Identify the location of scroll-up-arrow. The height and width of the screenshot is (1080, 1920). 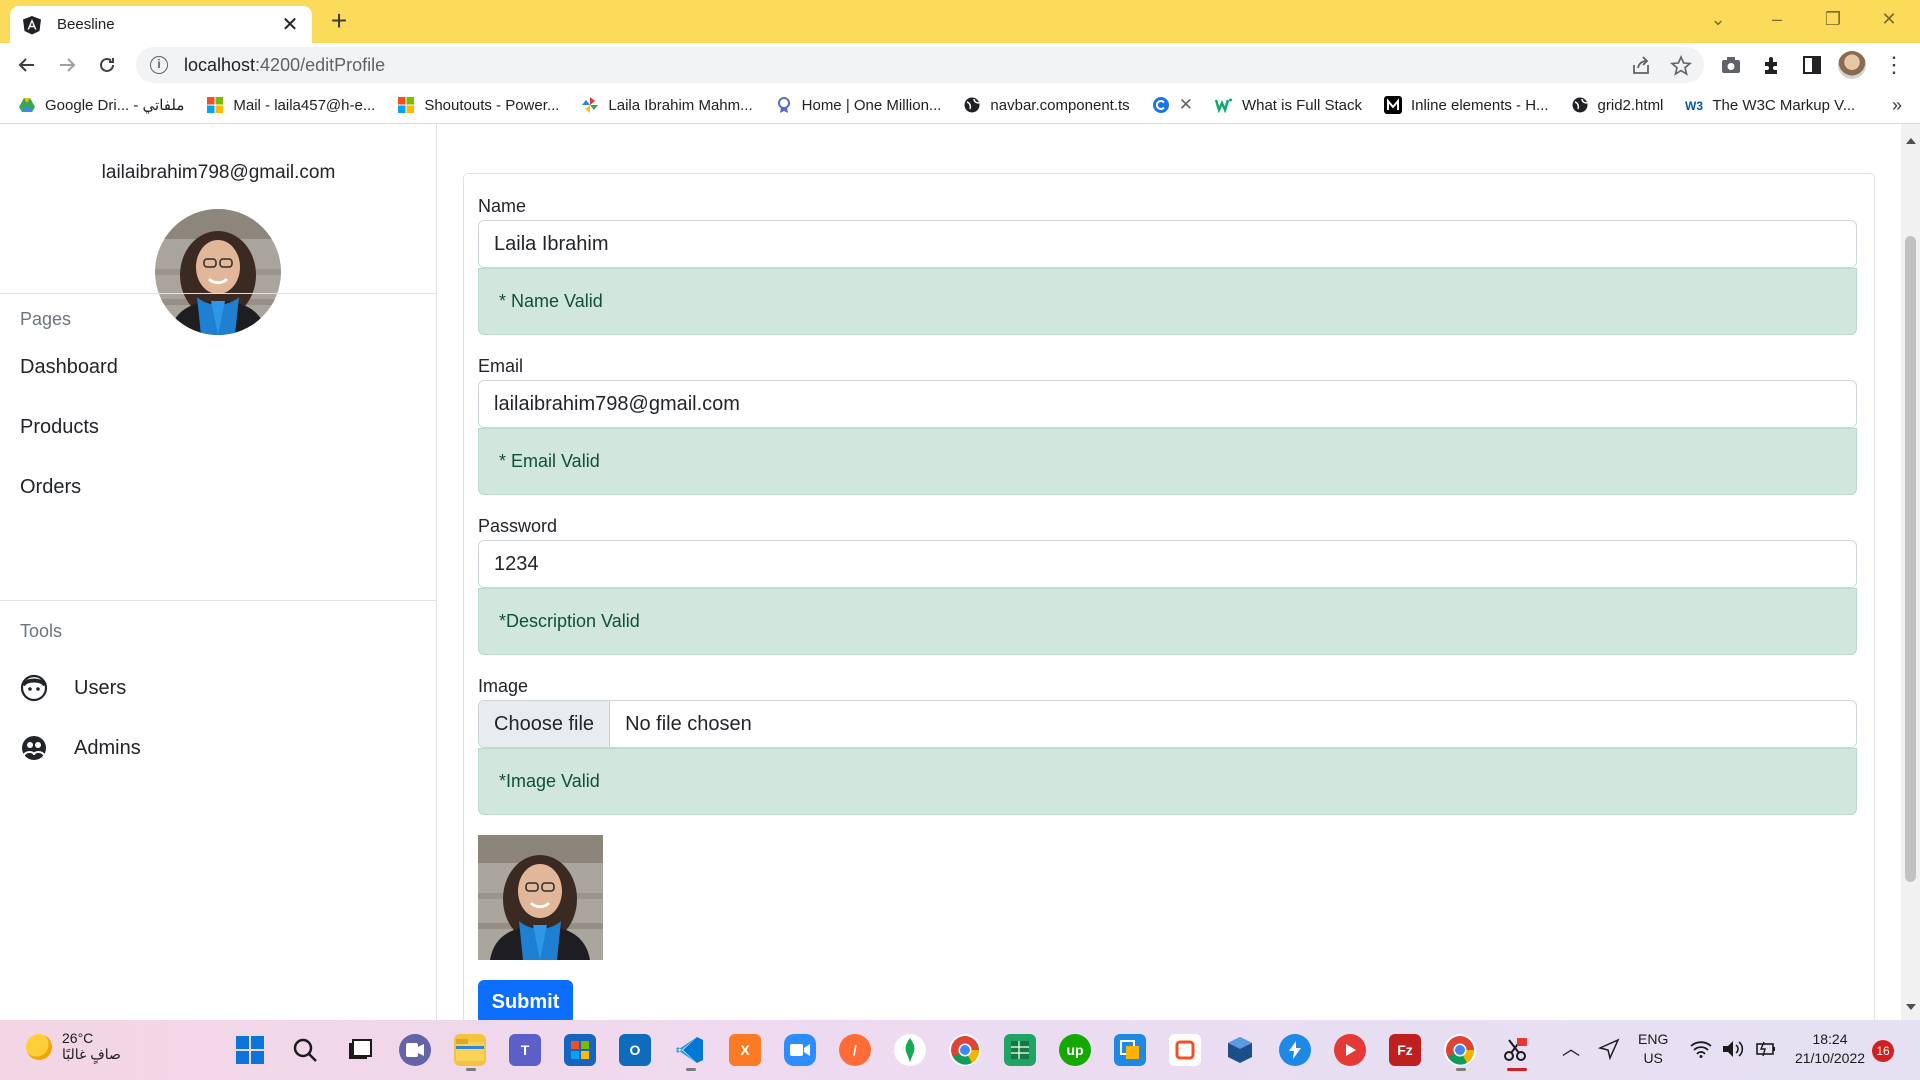
(1911, 141).